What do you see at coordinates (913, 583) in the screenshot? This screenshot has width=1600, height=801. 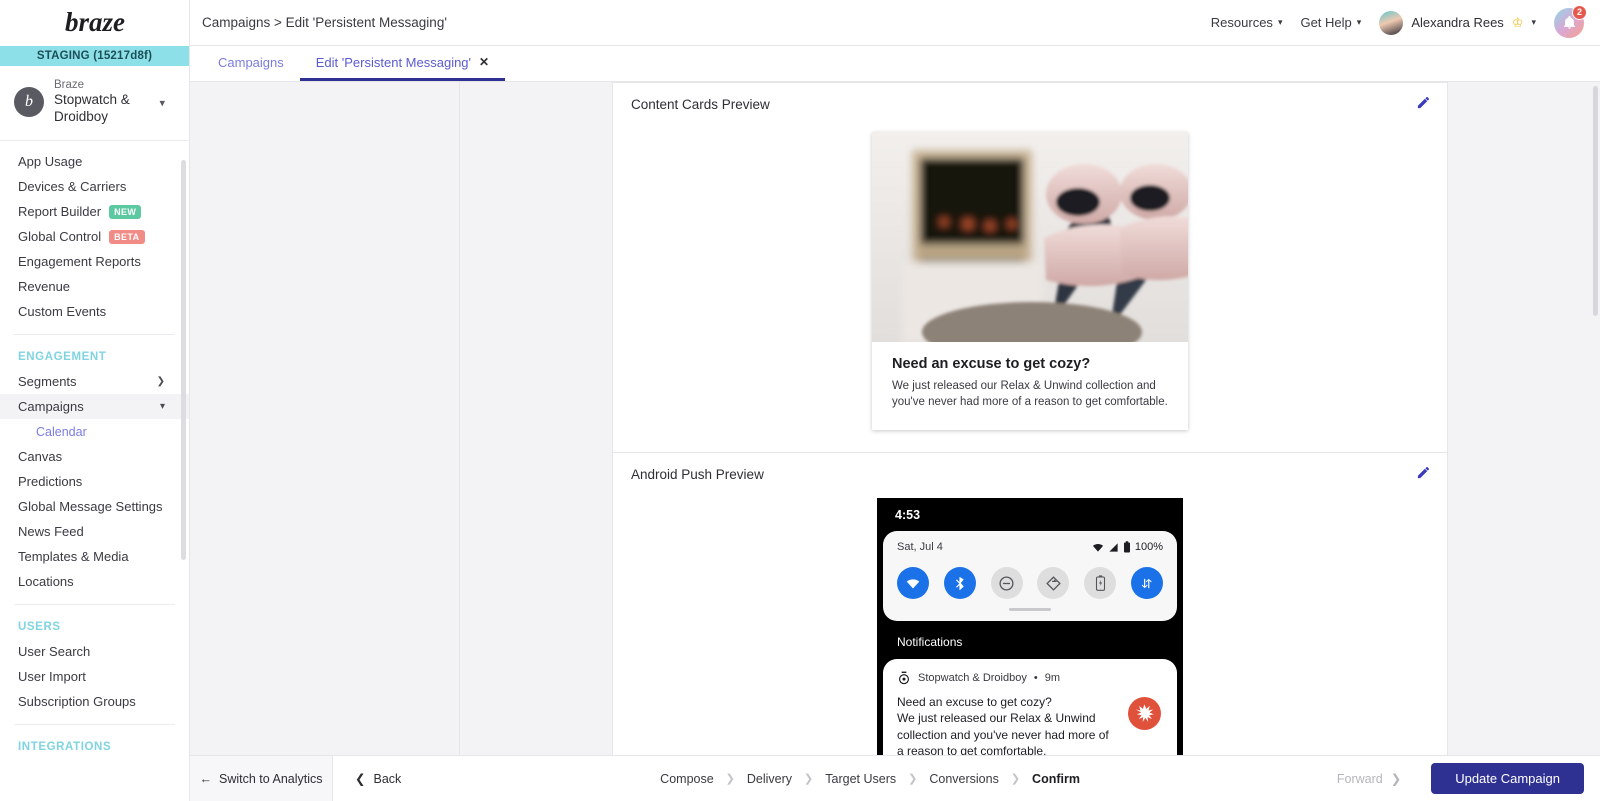 I see `wifi-tile-icon` at bounding box center [913, 583].